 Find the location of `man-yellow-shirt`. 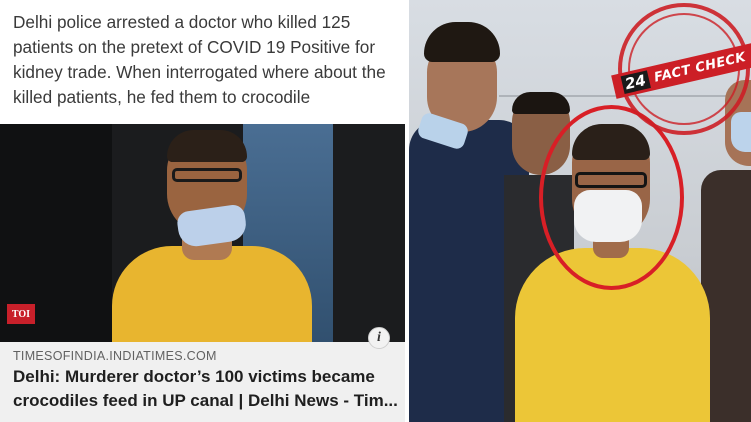

man-yellow-shirt is located at coordinates (212, 294).